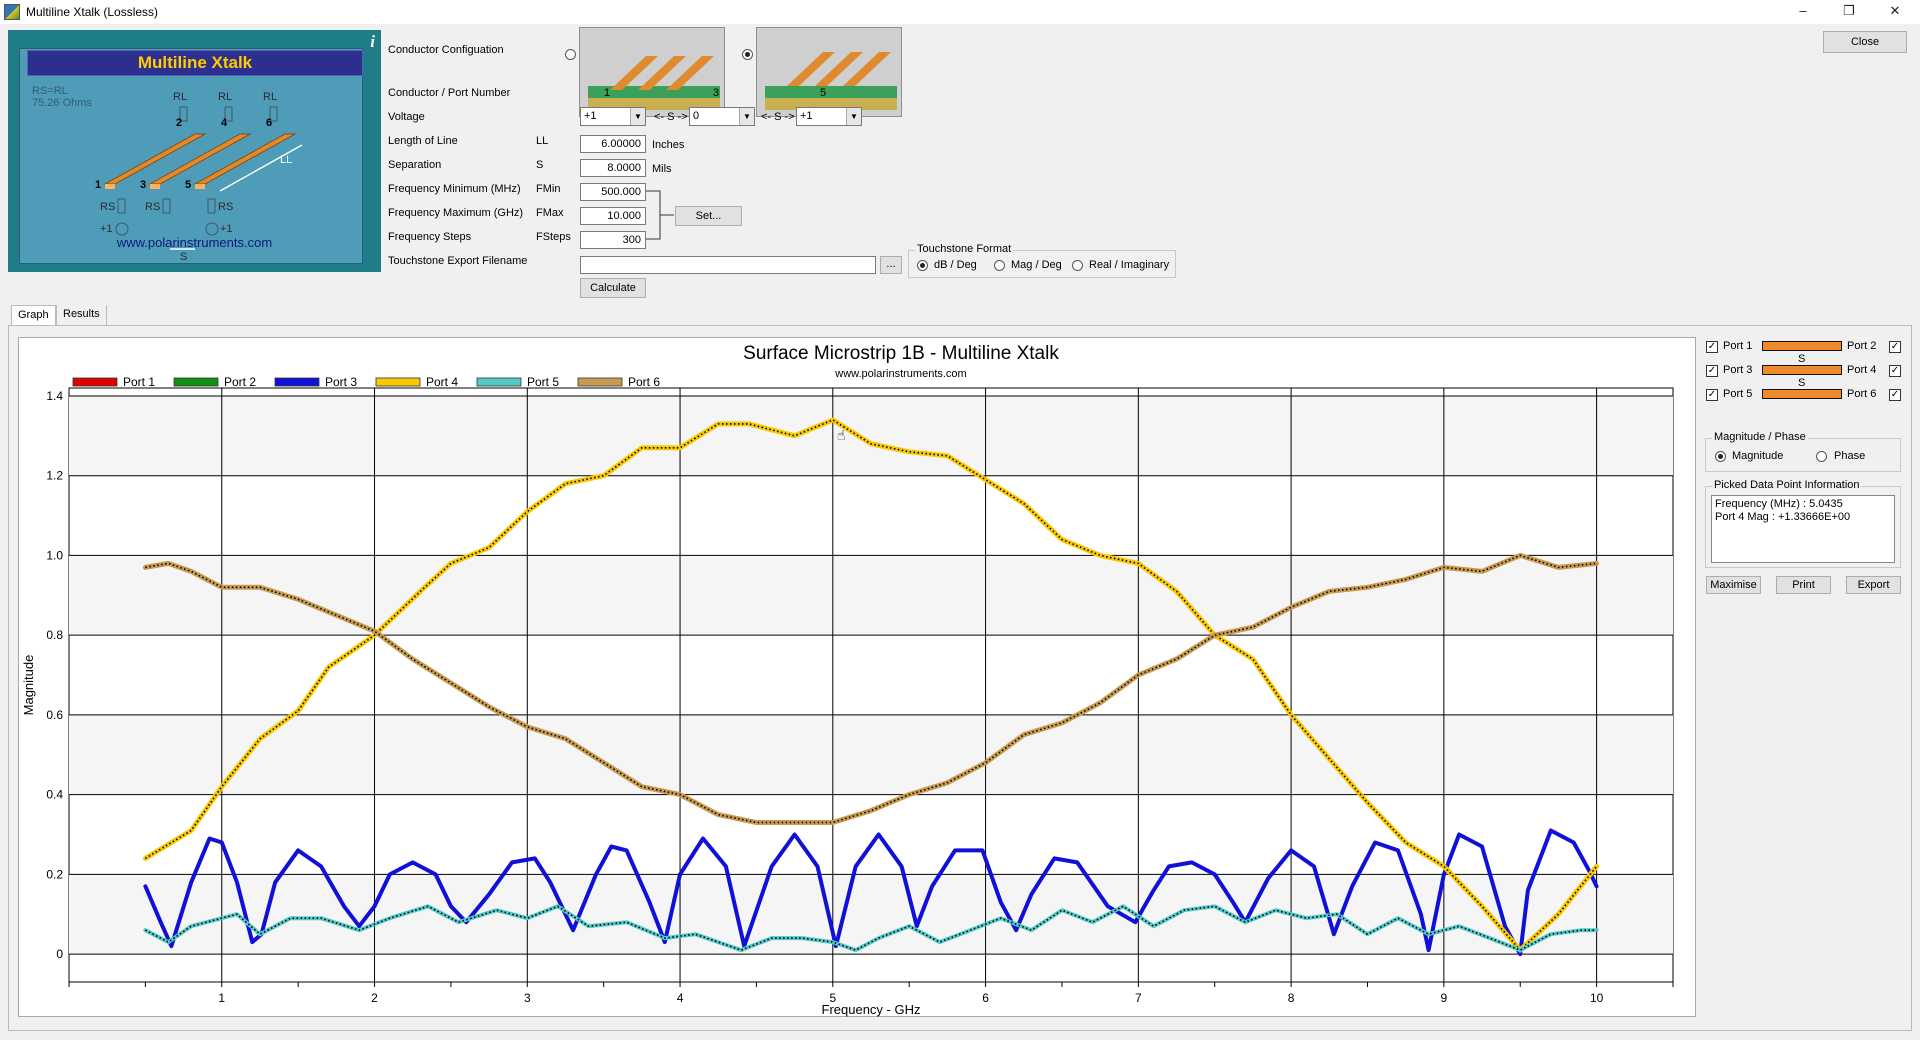 Image resolution: width=1920 pixels, height=1040 pixels. I want to click on legend-label-5: Port 5, so click(543, 382).